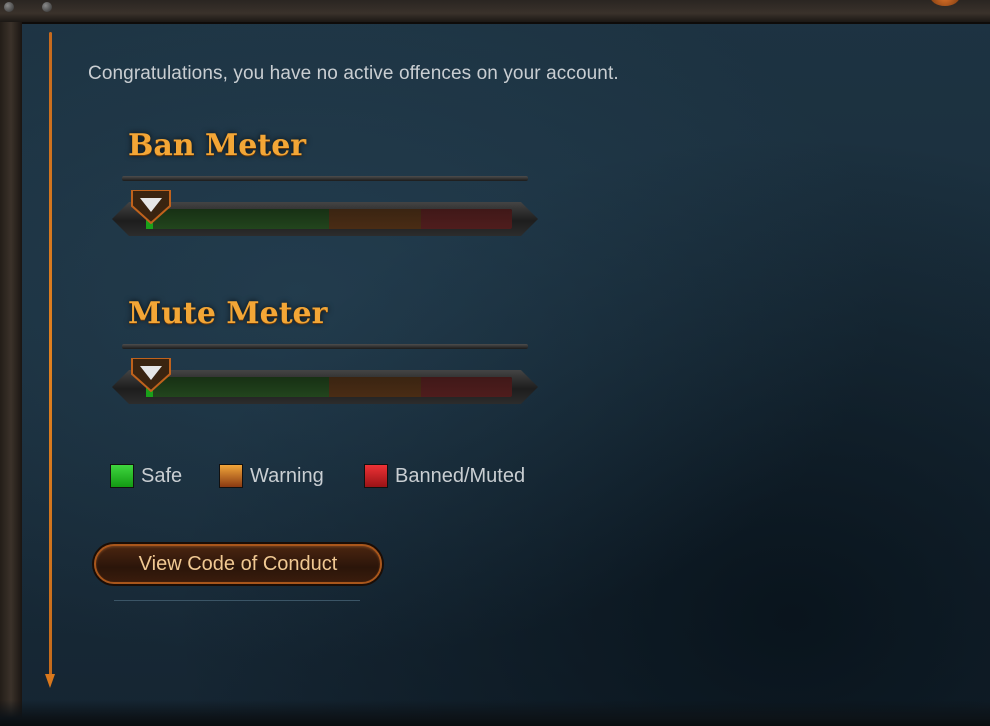 Image resolution: width=990 pixels, height=726 pixels. I want to click on mute-meter-title: Mute Meter, so click(228, 313).